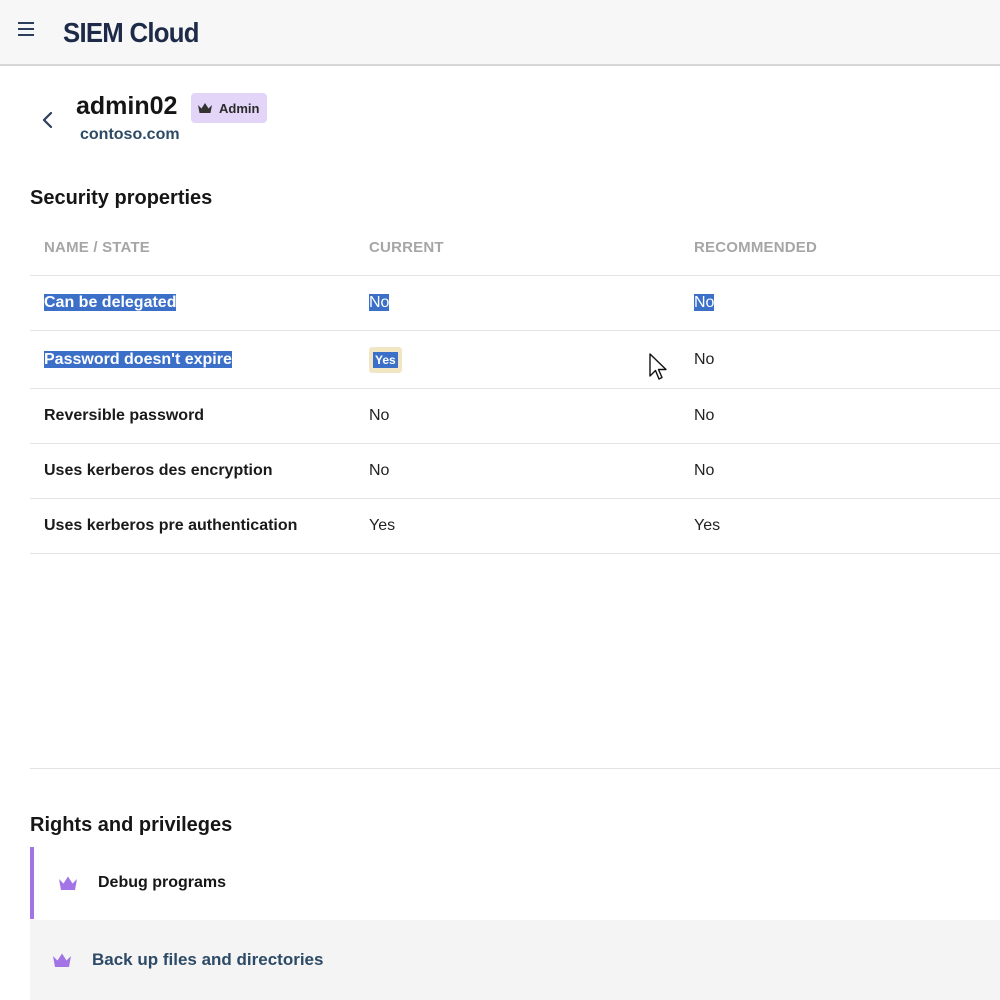 The image size is (1000, 1000). What do you see at coordinates (48, 120) in the screenshot?
I see `back-arrow-icon` at bounding box center [48, 120].